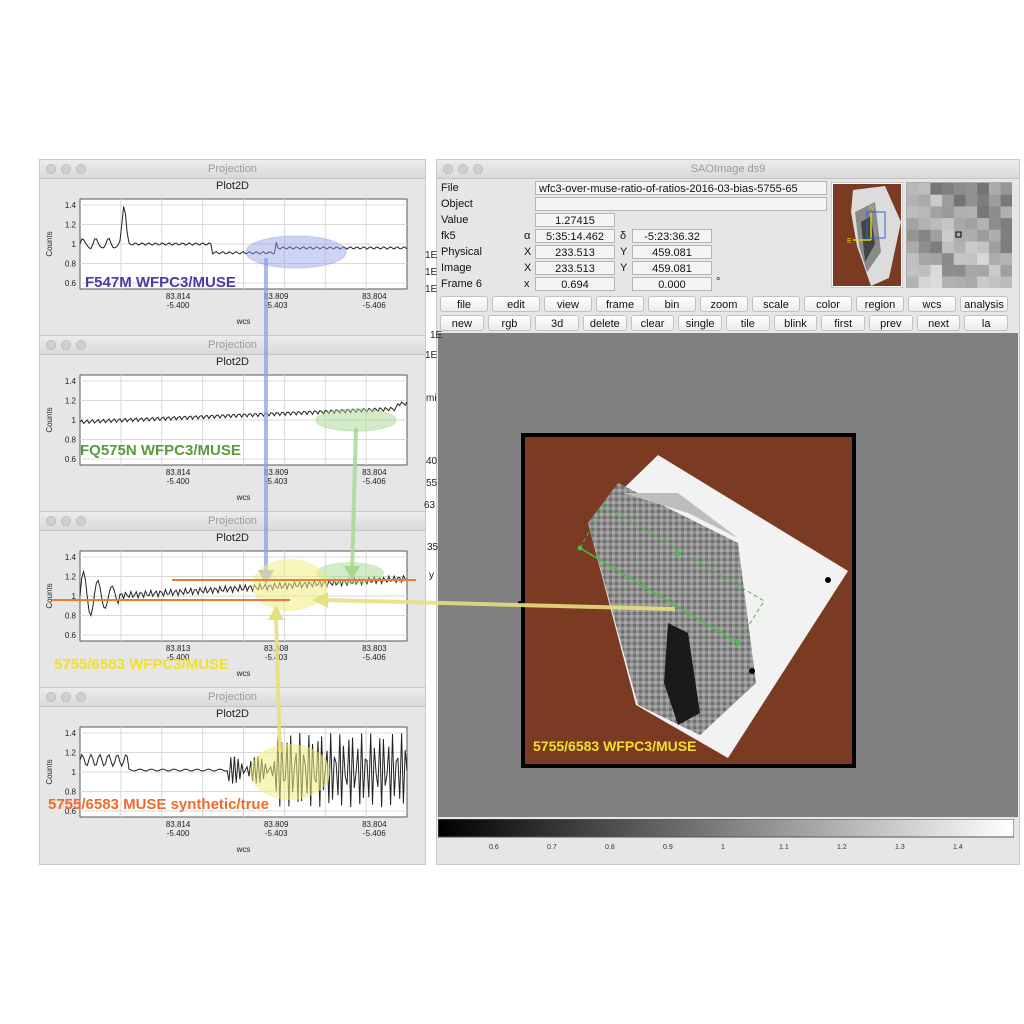 The height and width of the screenshot is (1024, 1024). What do you see at coordinates (959, 235) in the screenshot?
I see `magnifier` at bounding box center [959, 235].